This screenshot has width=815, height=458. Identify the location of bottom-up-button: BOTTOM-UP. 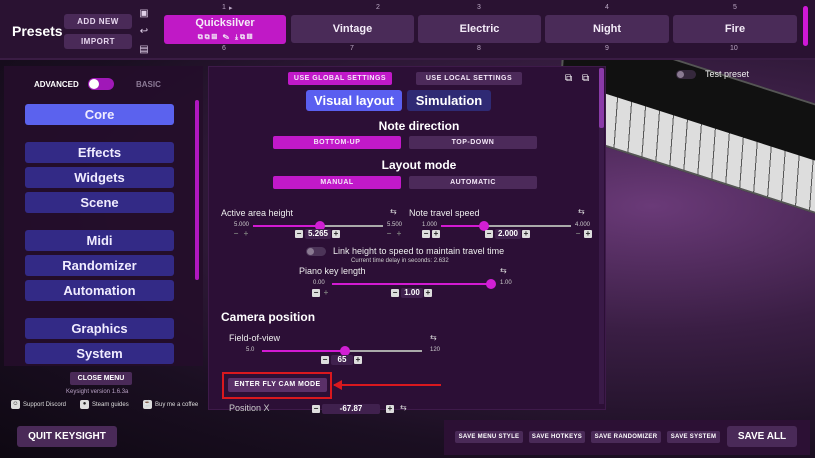
(337, 142).